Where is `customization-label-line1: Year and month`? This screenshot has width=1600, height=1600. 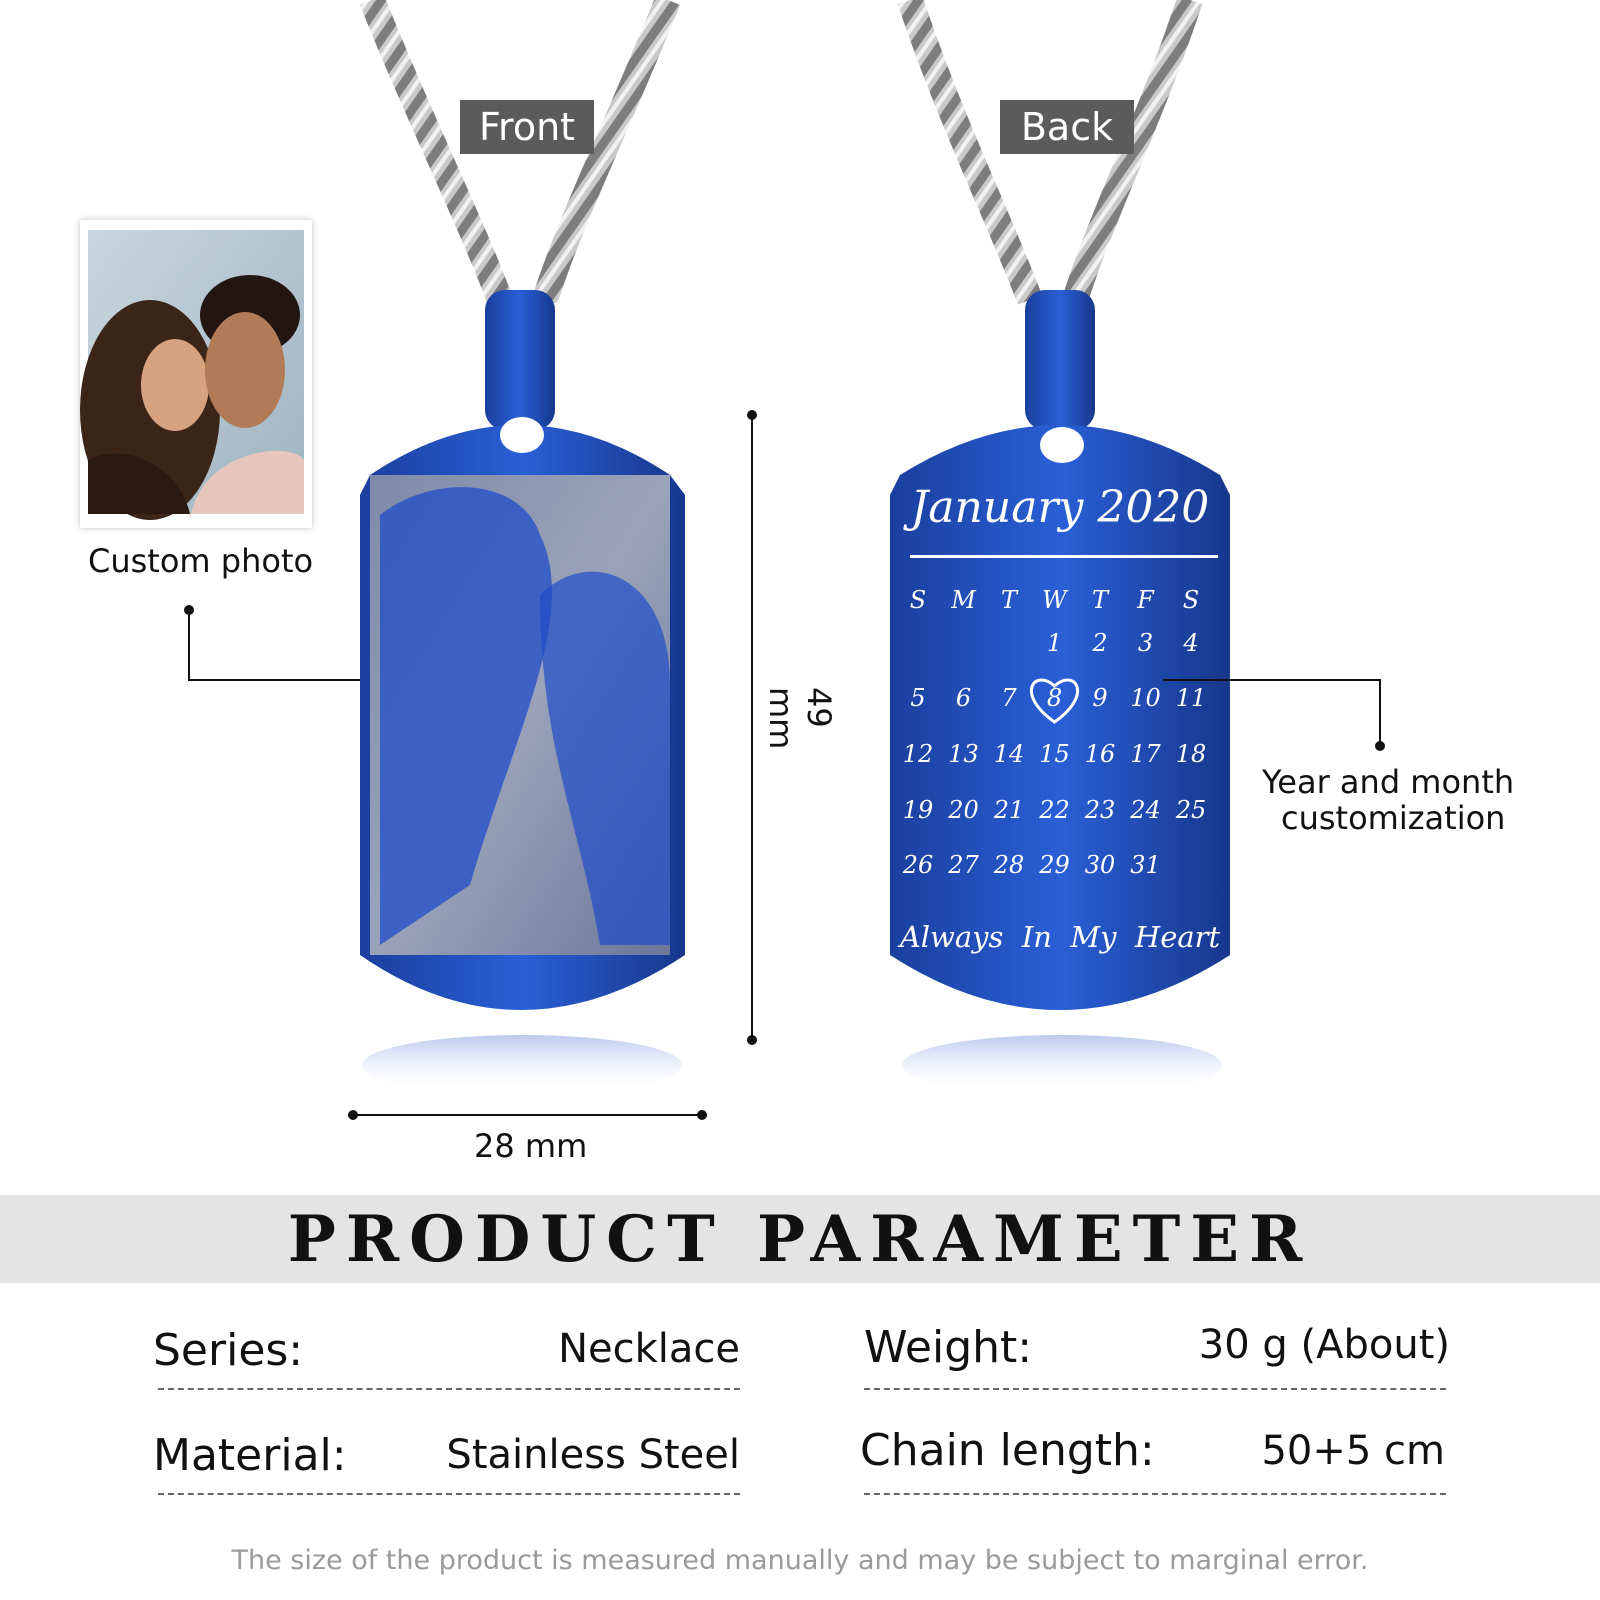 customization-label-line1: Year and month is located at coordinates (1388, 782).